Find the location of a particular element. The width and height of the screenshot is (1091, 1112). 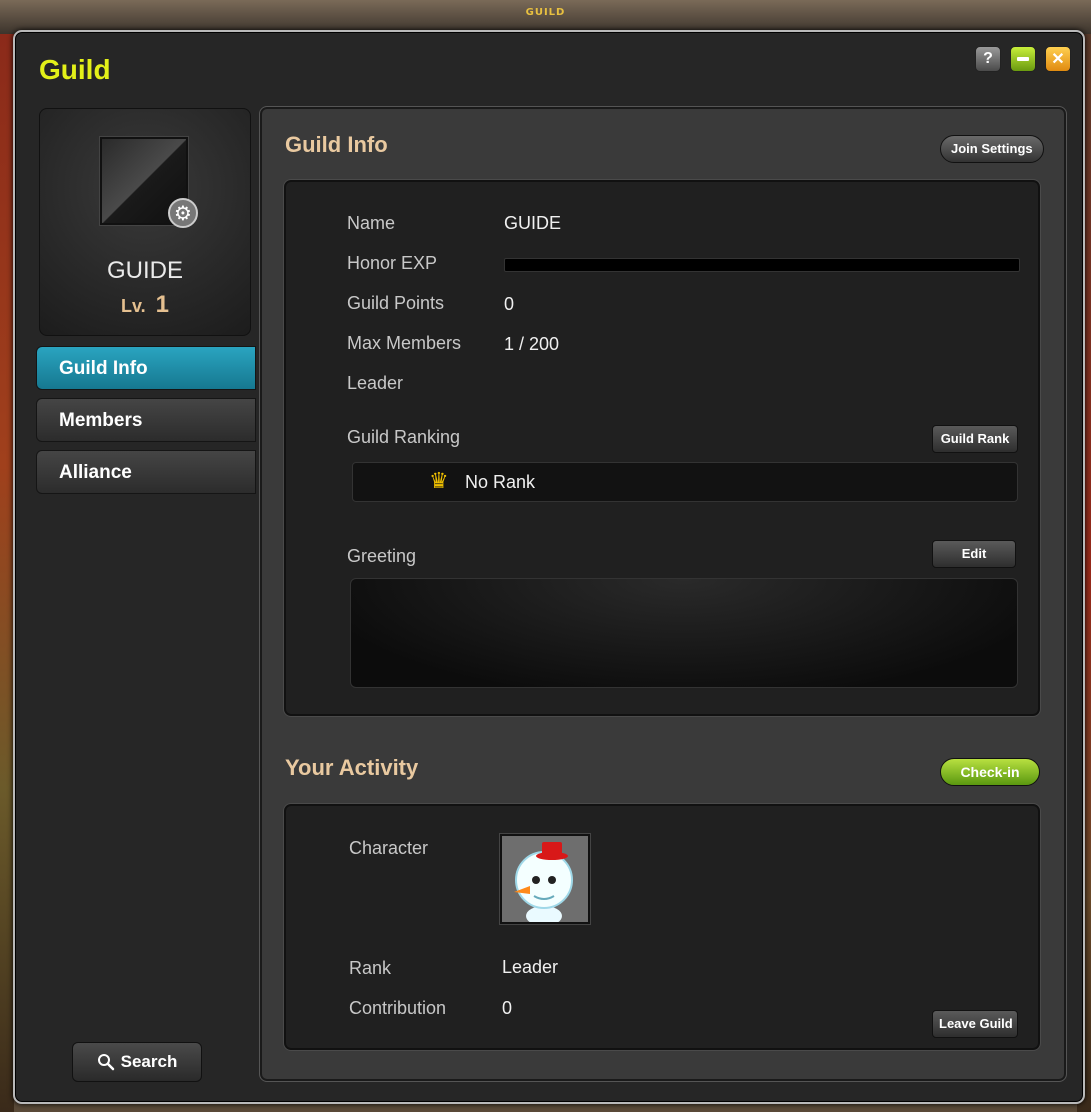

max-members-value: 1 / 200 is located at coordinates (532, 344).